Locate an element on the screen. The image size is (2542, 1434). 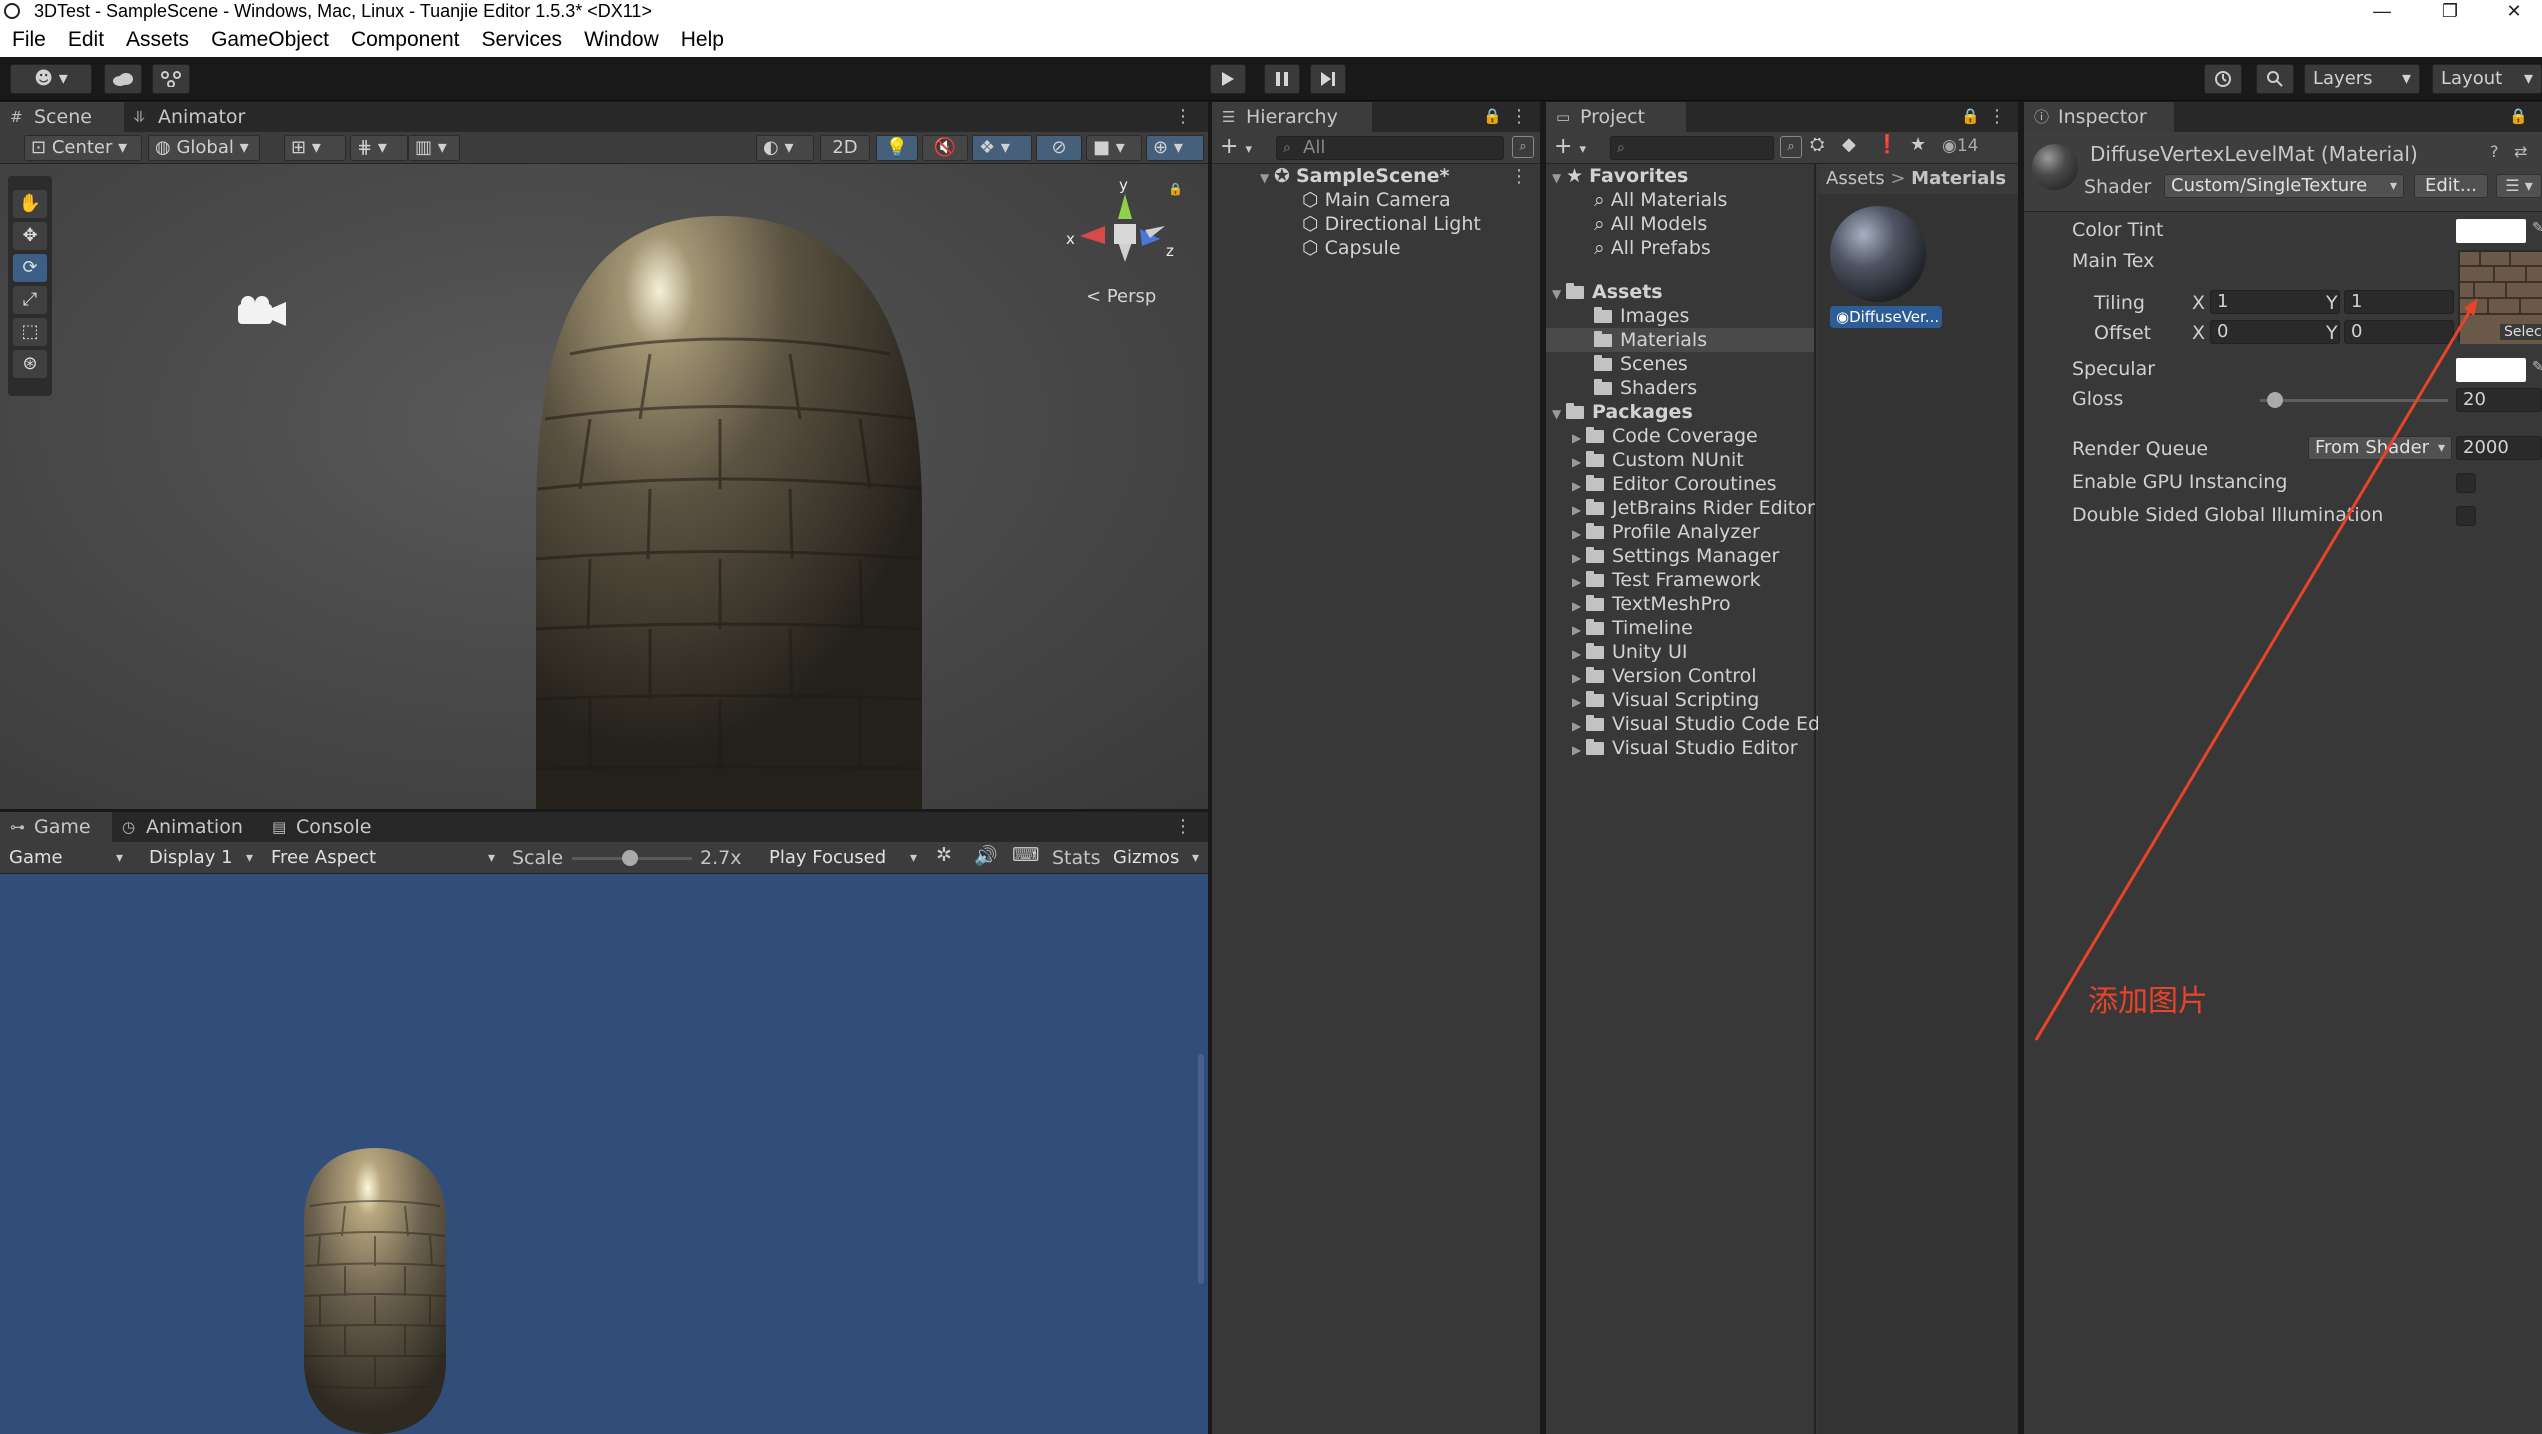
package-item: ▶ Settings Manager is located at coordinates (1675, 557).